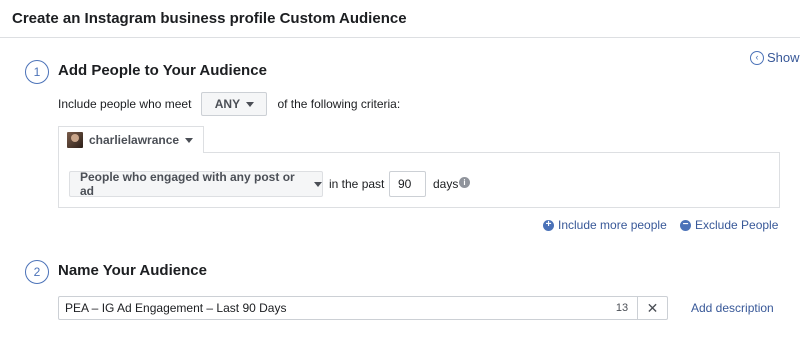 This screenshot has width=800, height=353. I want to click on clear-icon: ✕, so click(652, 308).